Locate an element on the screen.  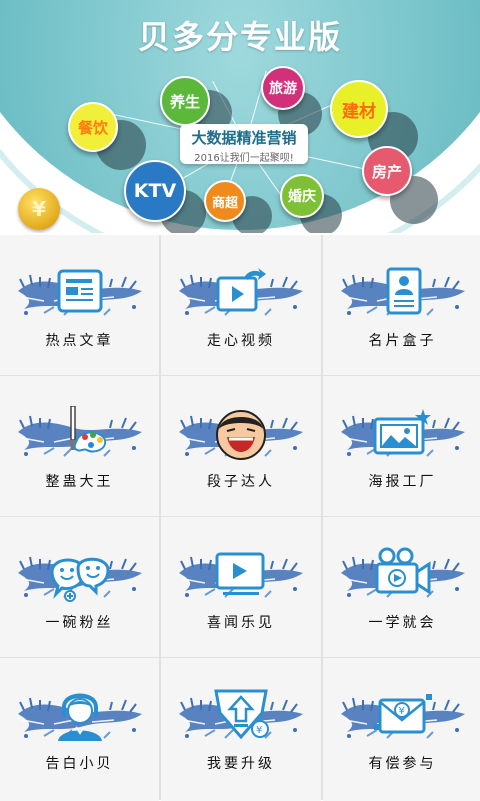
menu-item-9: 一学就会 is located at coordinates (401, 587).